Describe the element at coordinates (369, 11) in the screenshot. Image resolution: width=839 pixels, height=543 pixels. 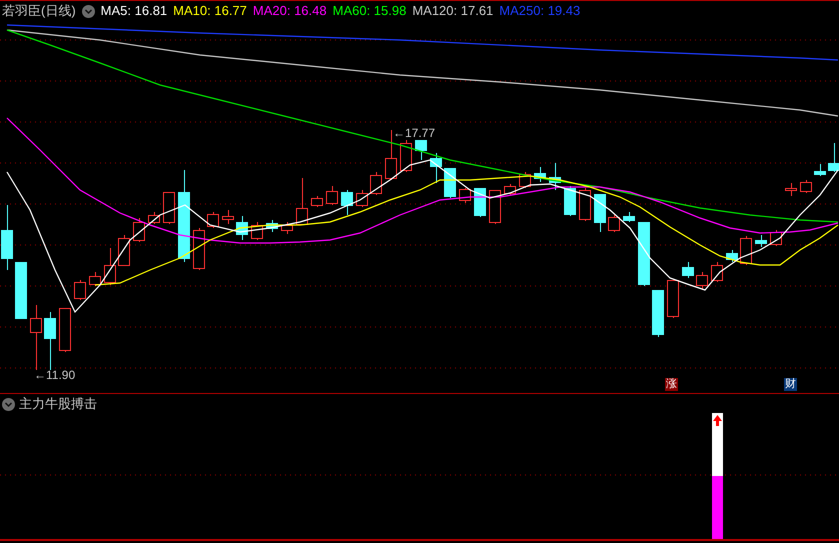
I see `moving-average-legend: MA60: 15.98` at that location.